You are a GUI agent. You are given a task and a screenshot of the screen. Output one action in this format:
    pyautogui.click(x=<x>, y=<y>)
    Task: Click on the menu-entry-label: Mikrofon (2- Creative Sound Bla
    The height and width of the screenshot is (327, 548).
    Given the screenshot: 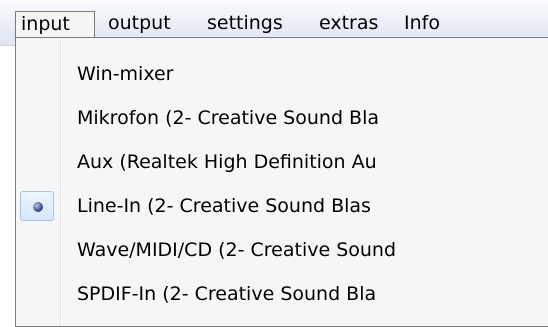 What is the action you would take?
    pyautogui.click(x=228, y=118)
    